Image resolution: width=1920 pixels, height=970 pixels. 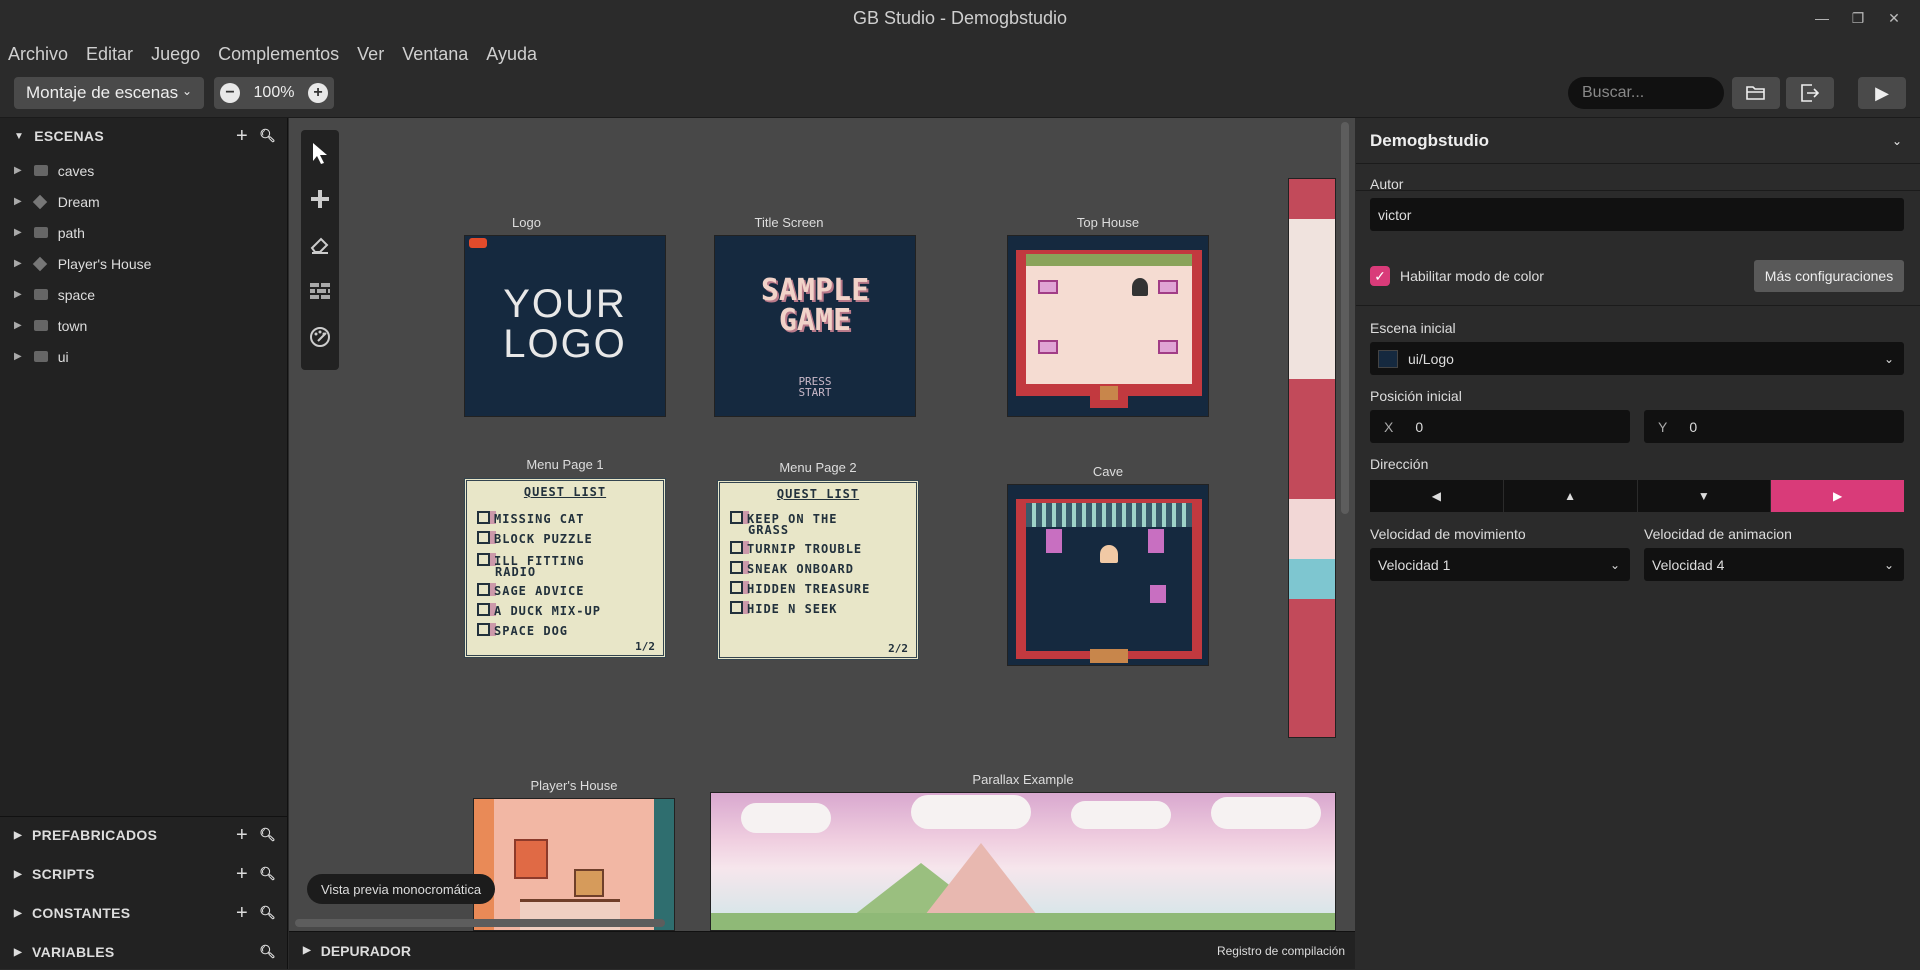 I want to click on add-constant-icon: +, so click(x=242, y=913).